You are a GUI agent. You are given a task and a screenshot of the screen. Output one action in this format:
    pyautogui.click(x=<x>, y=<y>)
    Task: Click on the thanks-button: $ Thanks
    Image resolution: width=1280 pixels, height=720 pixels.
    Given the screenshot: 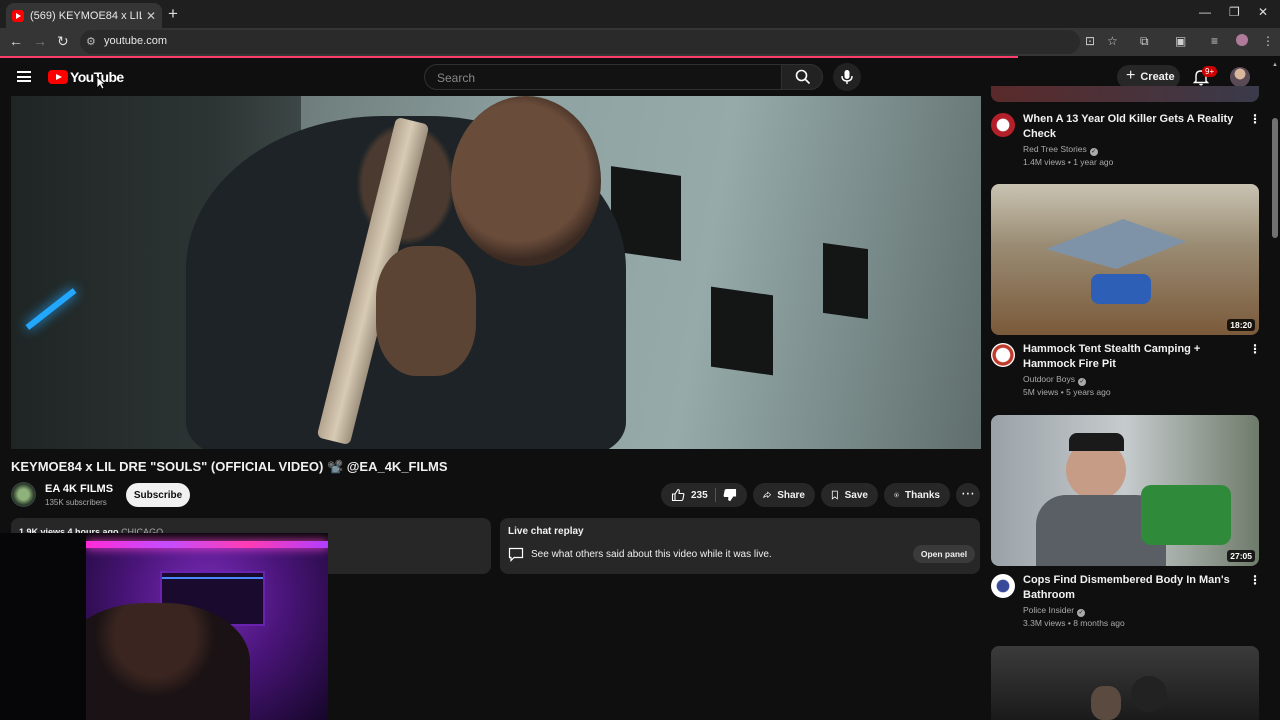 What is the action you would take?
    pyautogui.click(x=917, y=495)
    